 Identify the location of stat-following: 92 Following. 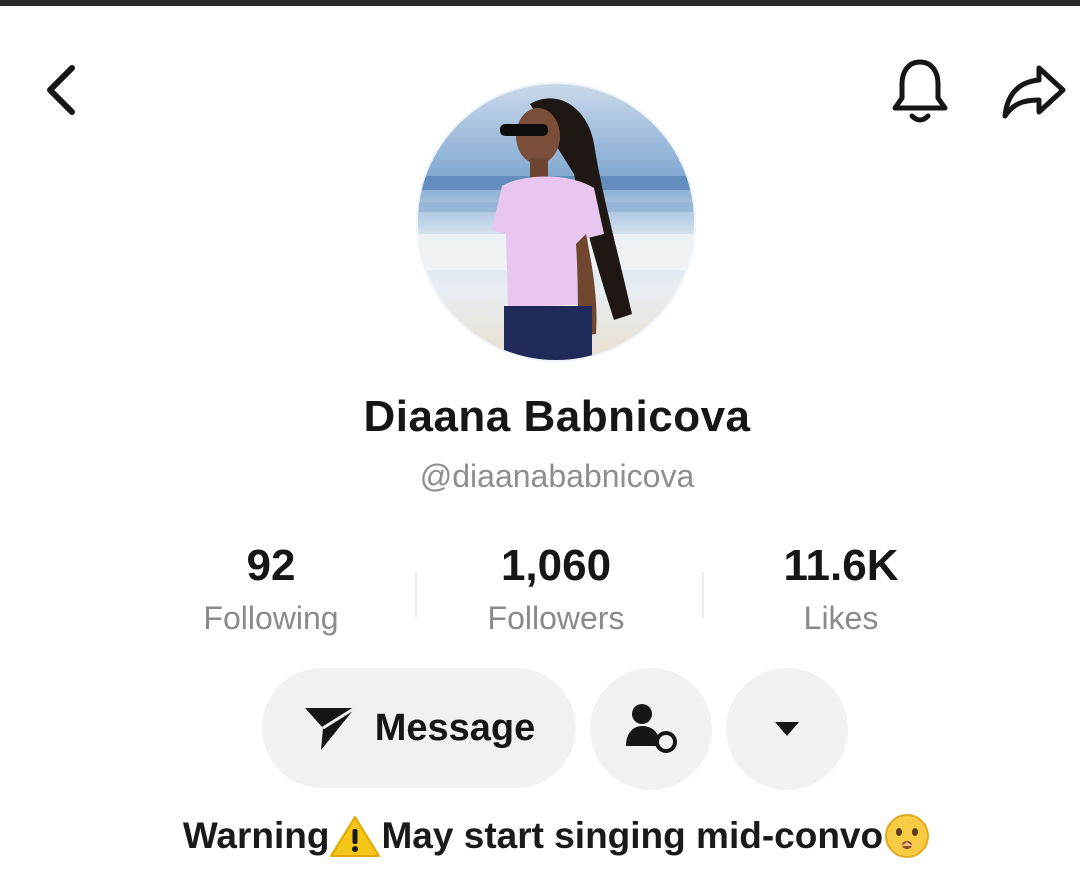
(271, 590).